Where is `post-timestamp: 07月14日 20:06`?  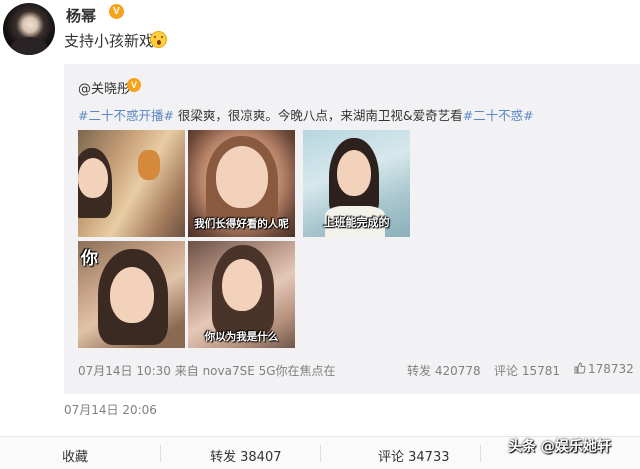
post-timestamp: 07月14日 20:06 is located at coordinates (110, 409).